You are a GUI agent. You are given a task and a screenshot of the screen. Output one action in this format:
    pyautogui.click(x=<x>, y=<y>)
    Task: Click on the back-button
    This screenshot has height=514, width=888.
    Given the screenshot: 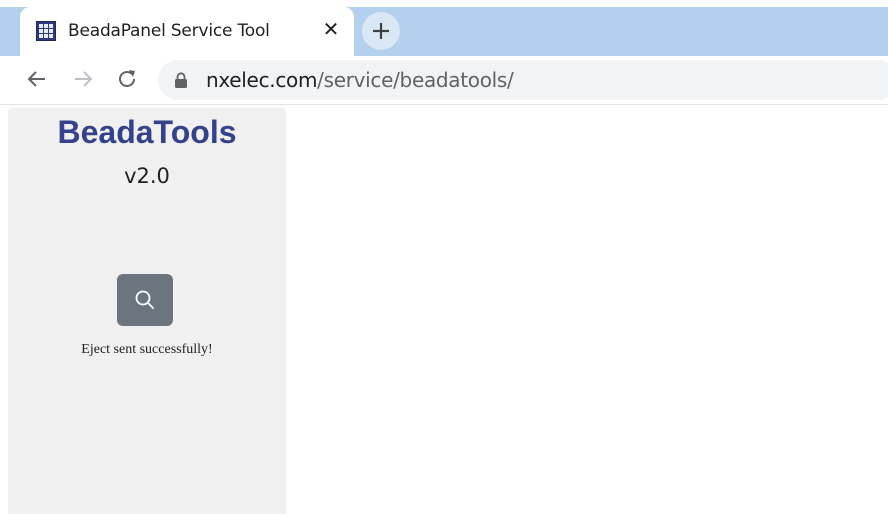 What is the action you would take?
    pyautogui.click(x=37, y=79)
    